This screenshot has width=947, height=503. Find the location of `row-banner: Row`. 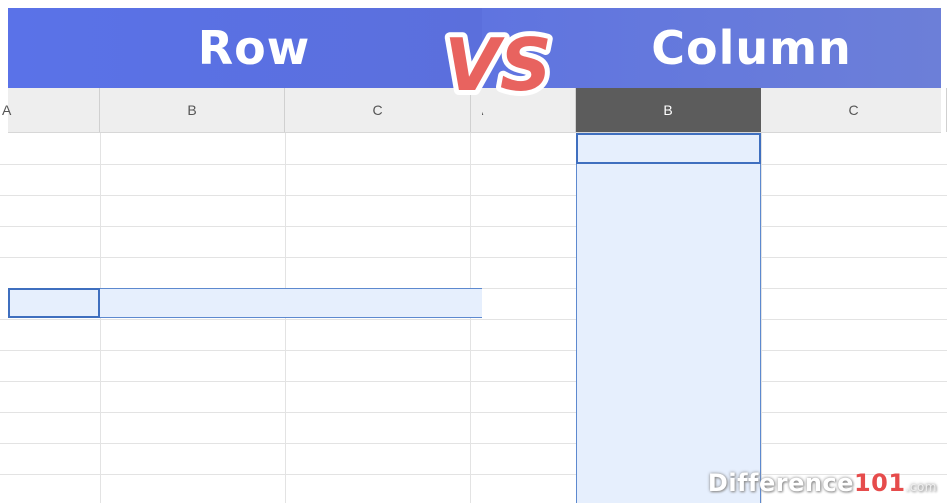

row-banner: Row is located at coordinates (245, 48).